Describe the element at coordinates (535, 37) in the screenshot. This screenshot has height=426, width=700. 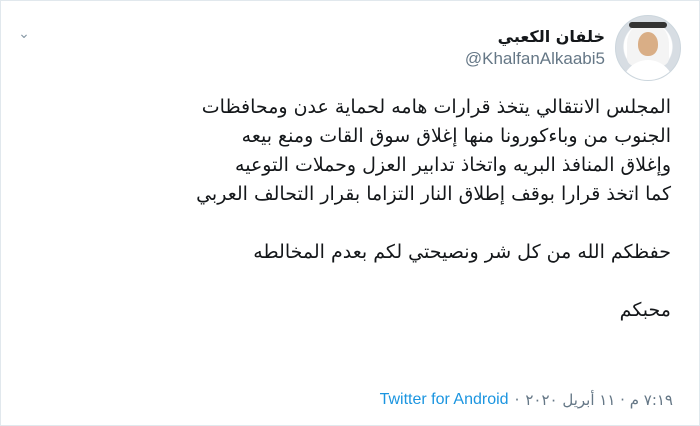
I see `author-display-name: خلفان الكعبي` at that location.